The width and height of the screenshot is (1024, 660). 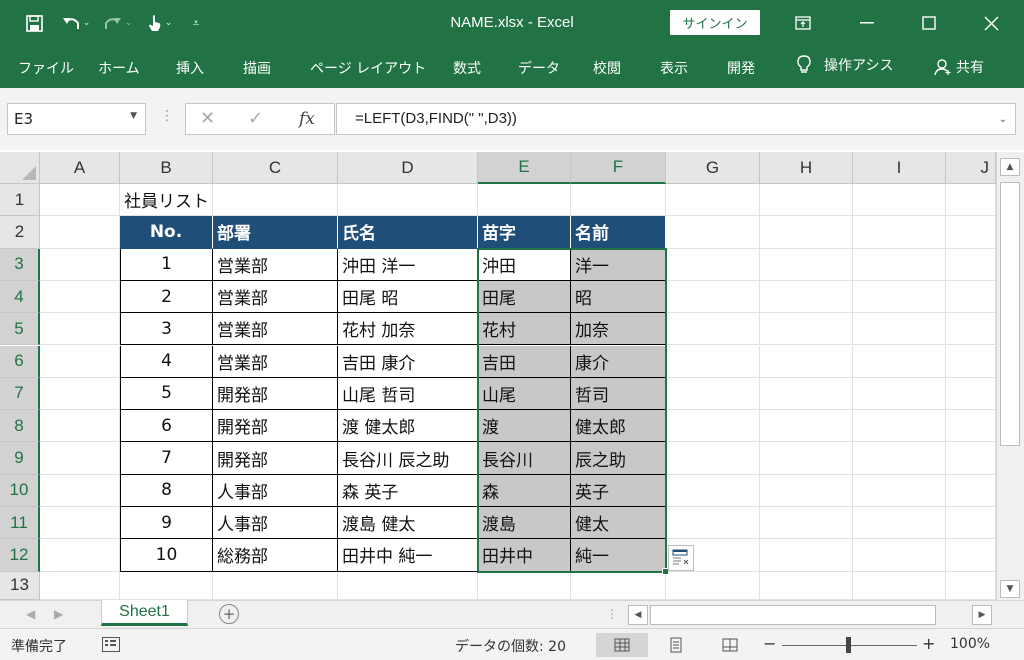 What do you see at coordinates (618, 361) in the screenshot?
I see `table-cell: 康介` at bounding box center [618, 361].